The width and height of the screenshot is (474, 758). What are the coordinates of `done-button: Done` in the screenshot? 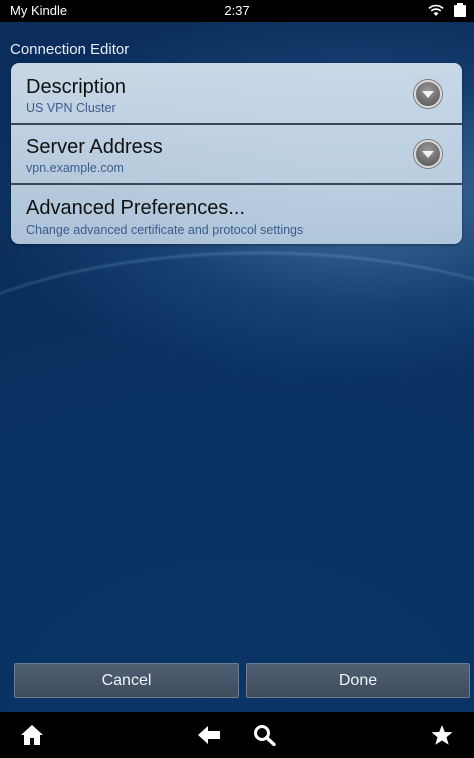 It's located at (358, 680).